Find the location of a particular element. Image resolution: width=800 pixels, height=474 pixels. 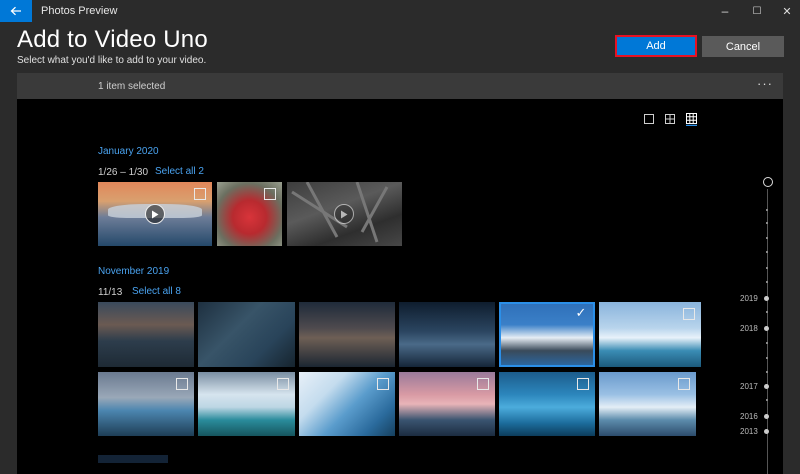

minimize-button: – is located at coordinates (725, 11).